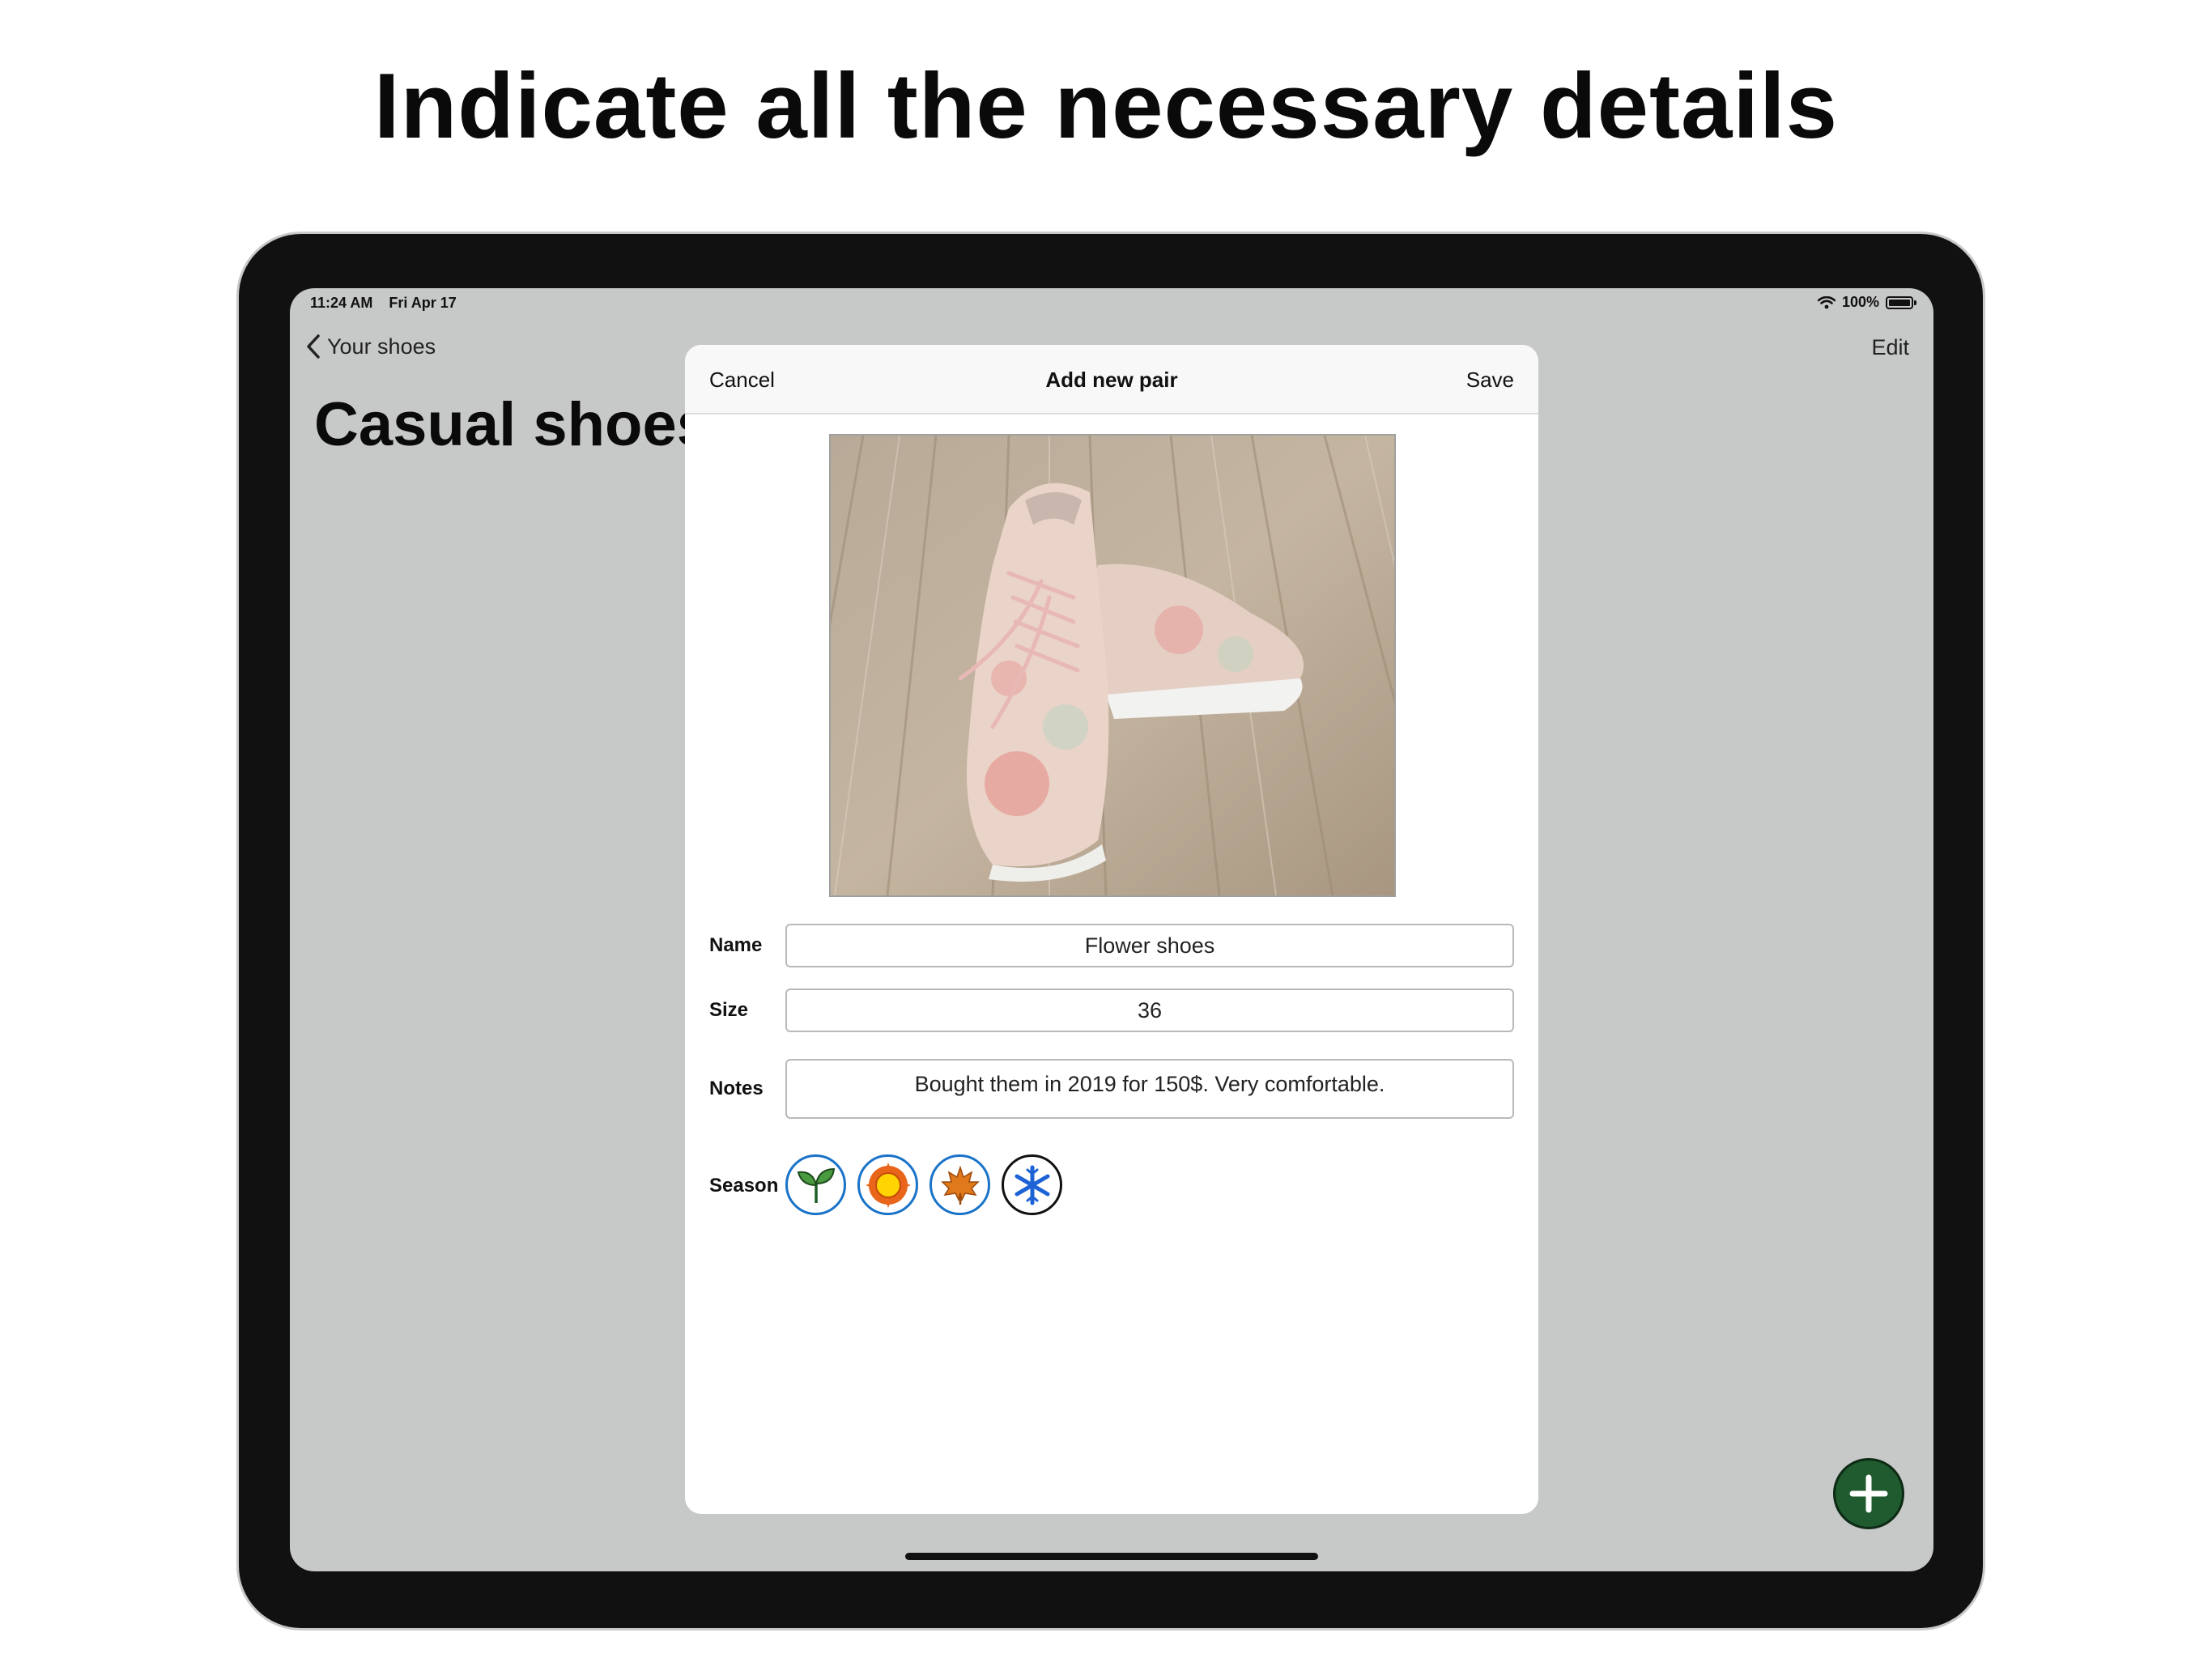 Image resolution: width=2212 pixels, height=1658 pixels. I want to click on wifi-icon, so click(1827, 301).